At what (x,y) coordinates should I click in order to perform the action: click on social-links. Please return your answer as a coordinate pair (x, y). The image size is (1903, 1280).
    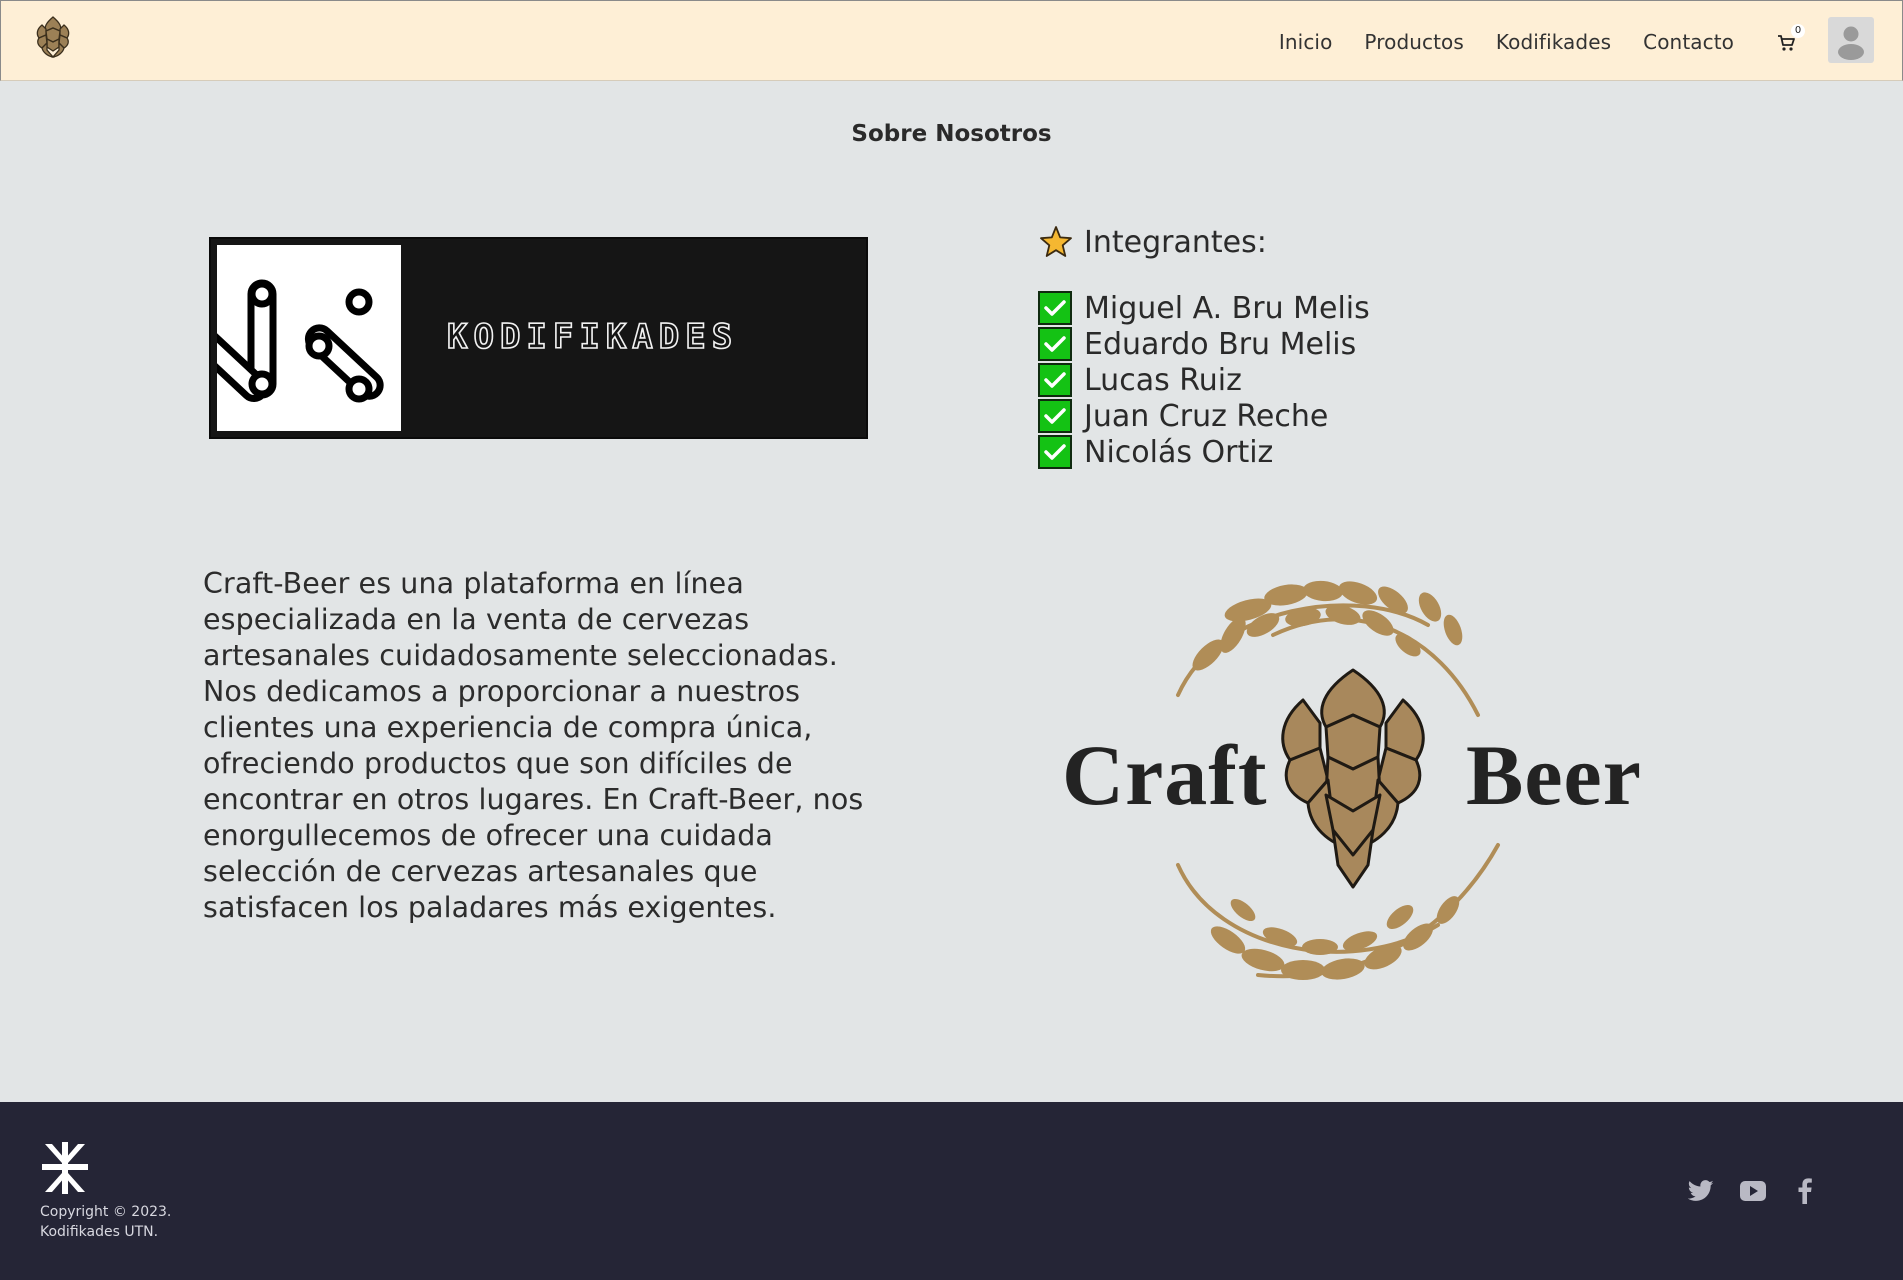
    Looking at the image, I should click on (1753, 1191).